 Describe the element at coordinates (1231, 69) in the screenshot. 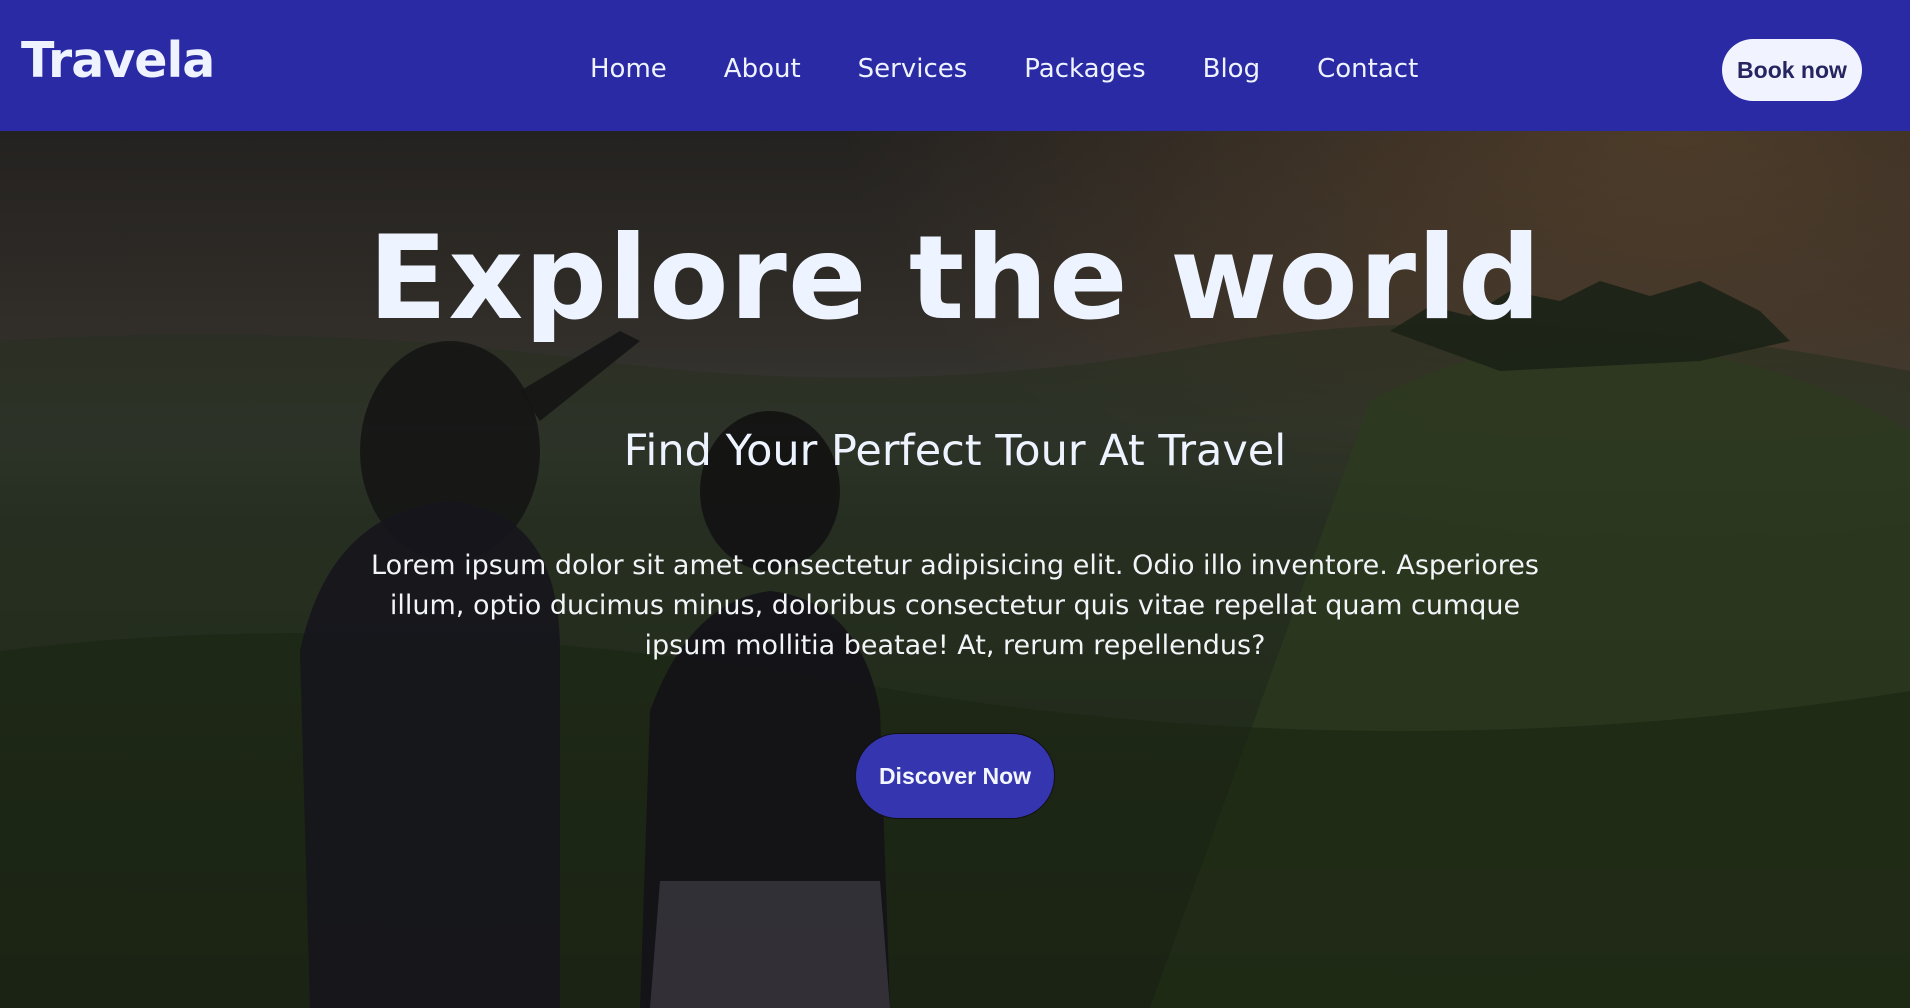

I see `nav-link-blog: Blog` at that location.